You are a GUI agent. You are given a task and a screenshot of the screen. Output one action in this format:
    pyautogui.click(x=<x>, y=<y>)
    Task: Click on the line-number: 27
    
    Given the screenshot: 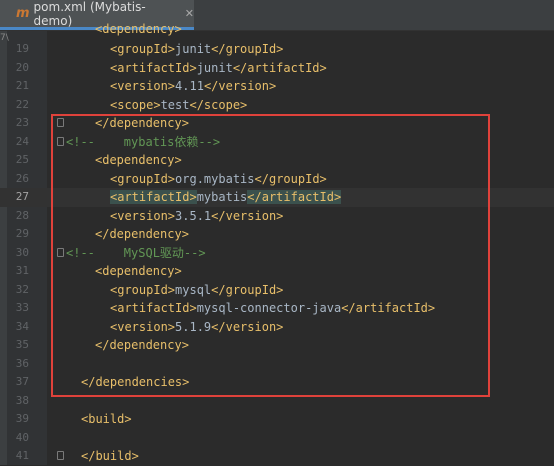 What is the action you would take?
    pyautogui.click(x=22, y=196)
    